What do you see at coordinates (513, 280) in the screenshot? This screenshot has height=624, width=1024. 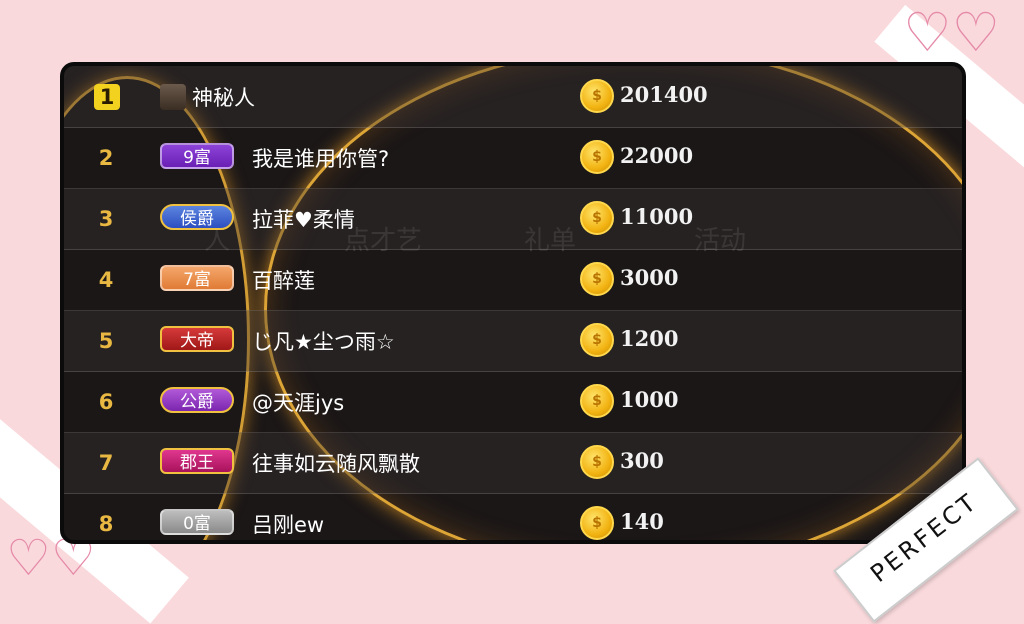 I see `leaderboard-row: 4 7富 百醉莲 $ 3000` at bounding box center [513, 280].